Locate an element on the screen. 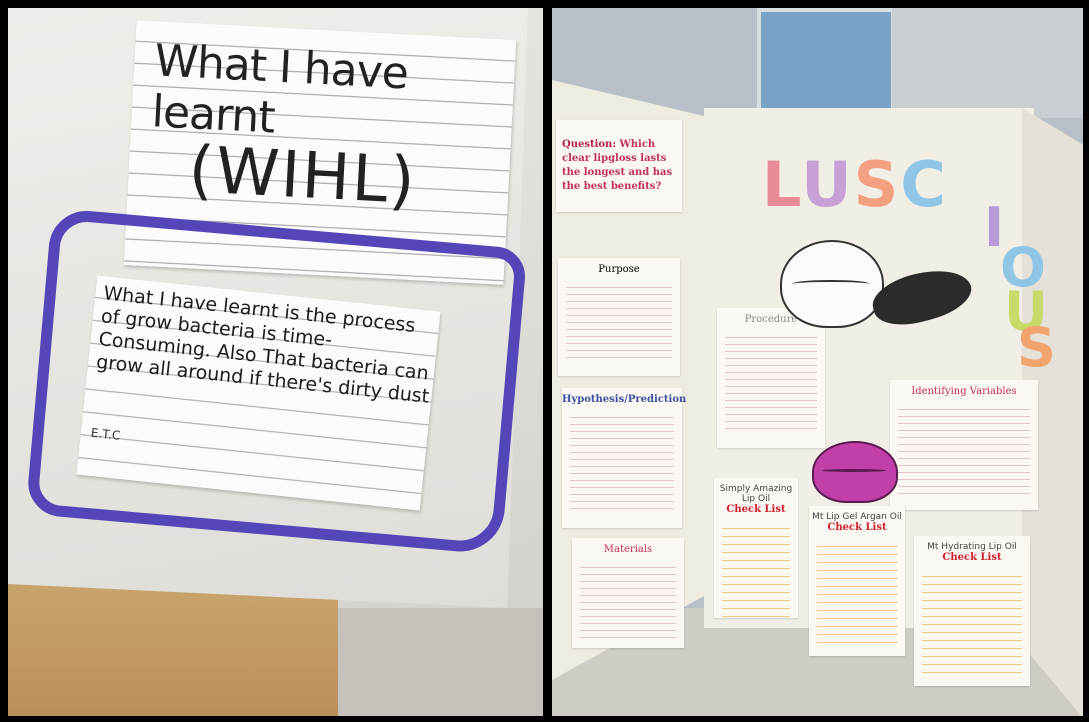 Image resolution: width=1089 pixels, height=722 pixels. purpose-heading: Purpose is located at coordinates (619, 269).